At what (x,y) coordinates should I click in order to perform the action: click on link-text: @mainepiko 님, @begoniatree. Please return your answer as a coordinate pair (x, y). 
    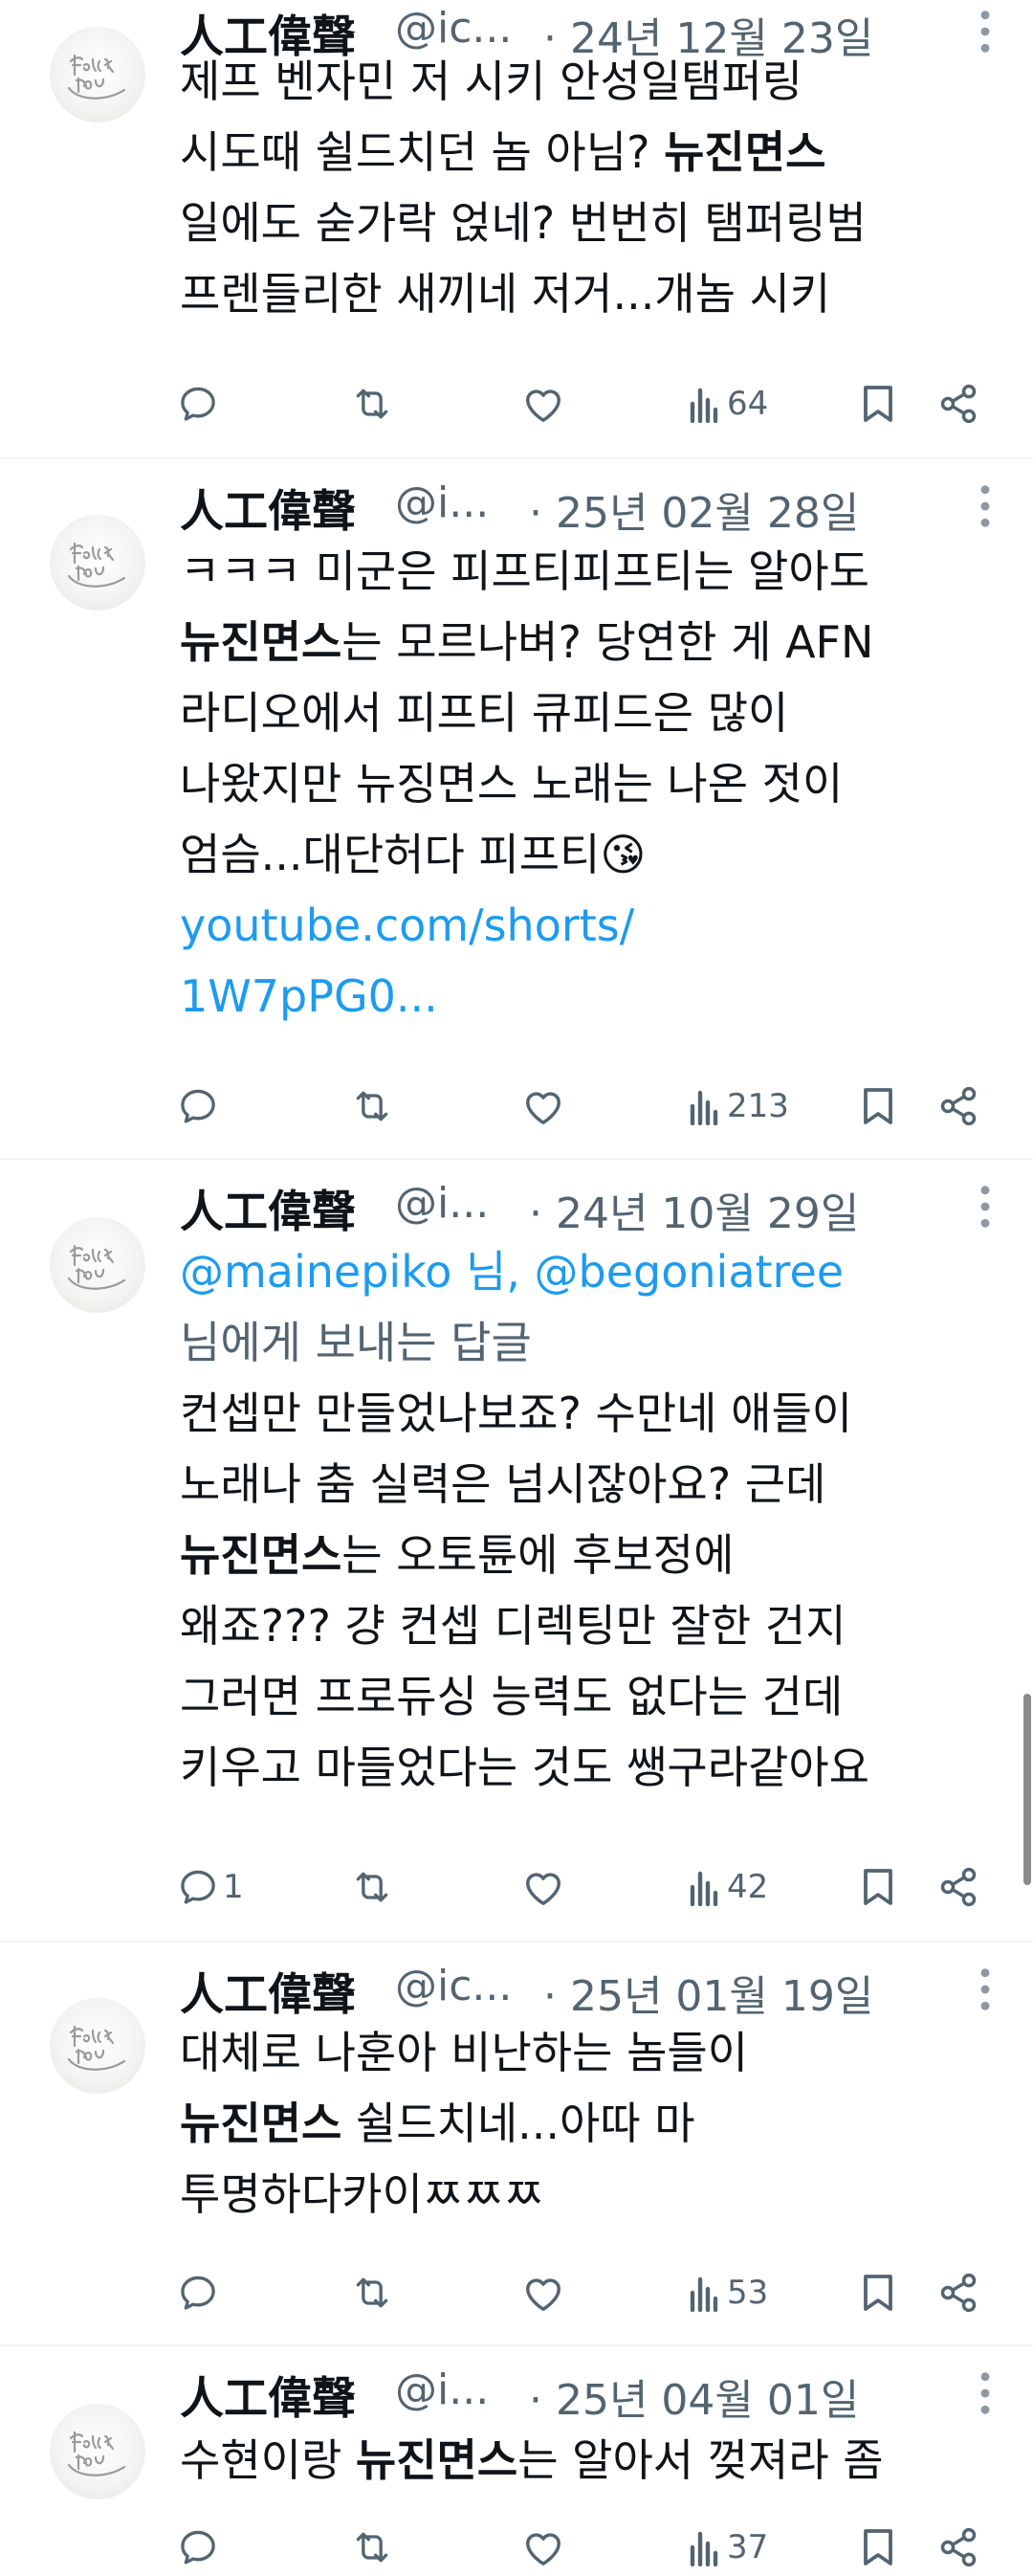
    Looking at the image, I should click on (512, 1272).